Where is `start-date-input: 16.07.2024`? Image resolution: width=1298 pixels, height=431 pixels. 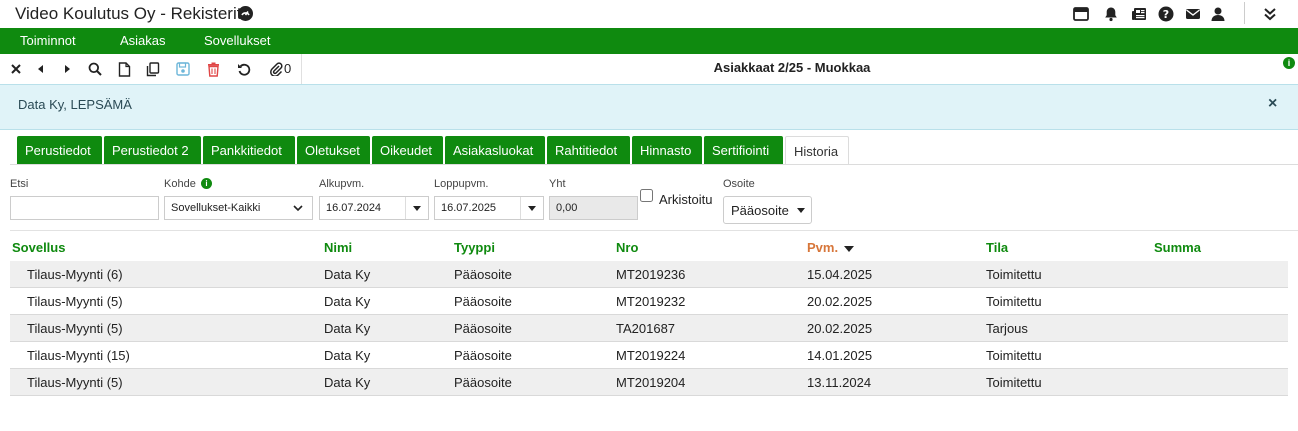
start-date-input: 16.07.2024 is located at coordinates (374, 208).